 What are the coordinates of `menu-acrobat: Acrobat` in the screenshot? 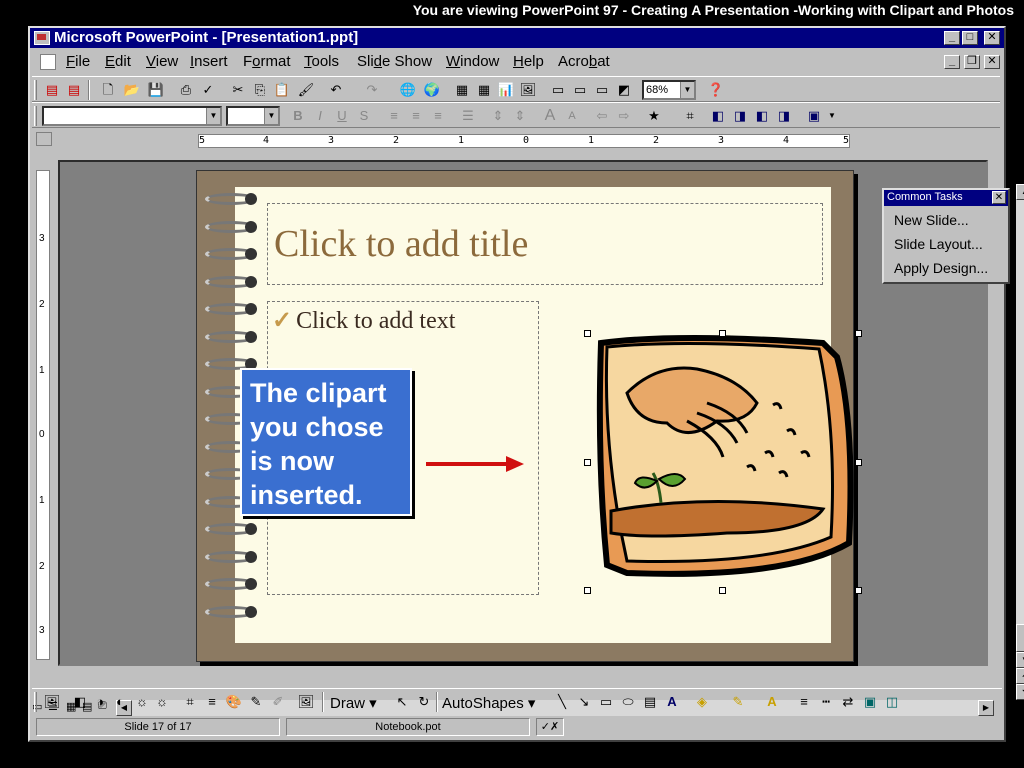 It's located at (584, 62).